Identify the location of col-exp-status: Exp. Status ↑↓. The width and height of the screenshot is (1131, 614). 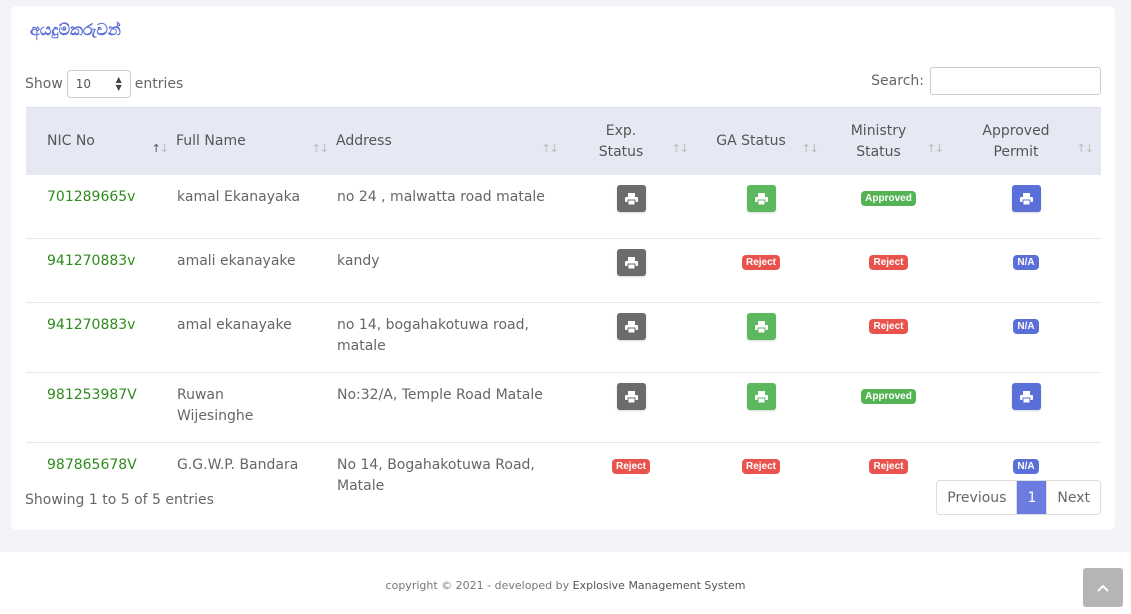
(631, 141).